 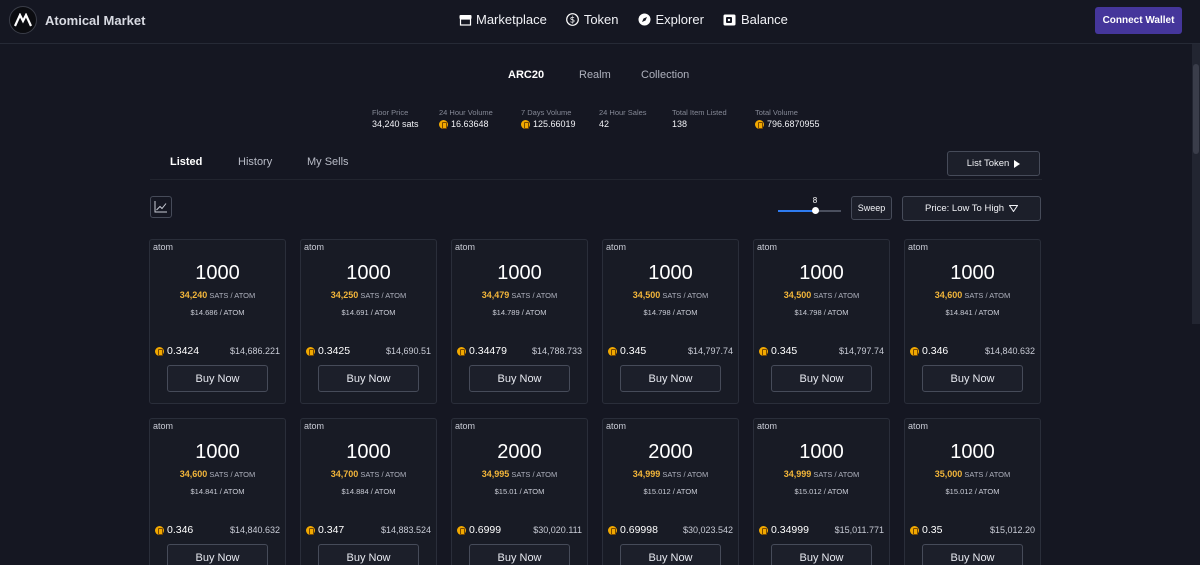 What do you see at coordinates (959, 491) in the screenshot?
I see `usd-per-value: $15.012` at bounding box center [959, 491].